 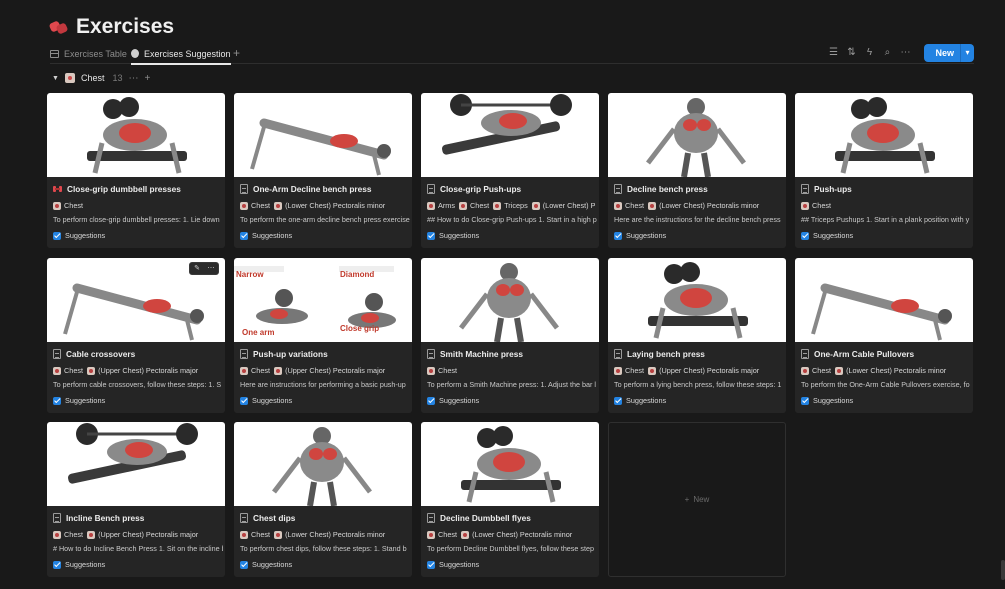 I want to click on muscle-tag: Triceps, so click(x=510, y=205).